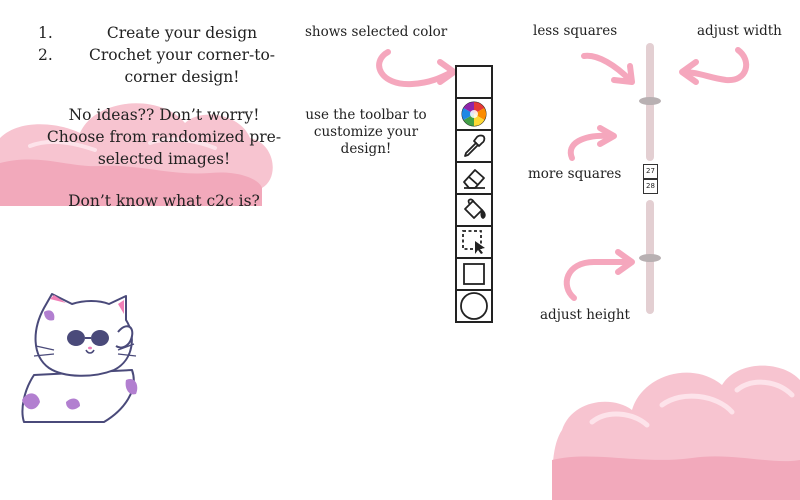  I want to click on selected-color-swatch, so click(474, 83).